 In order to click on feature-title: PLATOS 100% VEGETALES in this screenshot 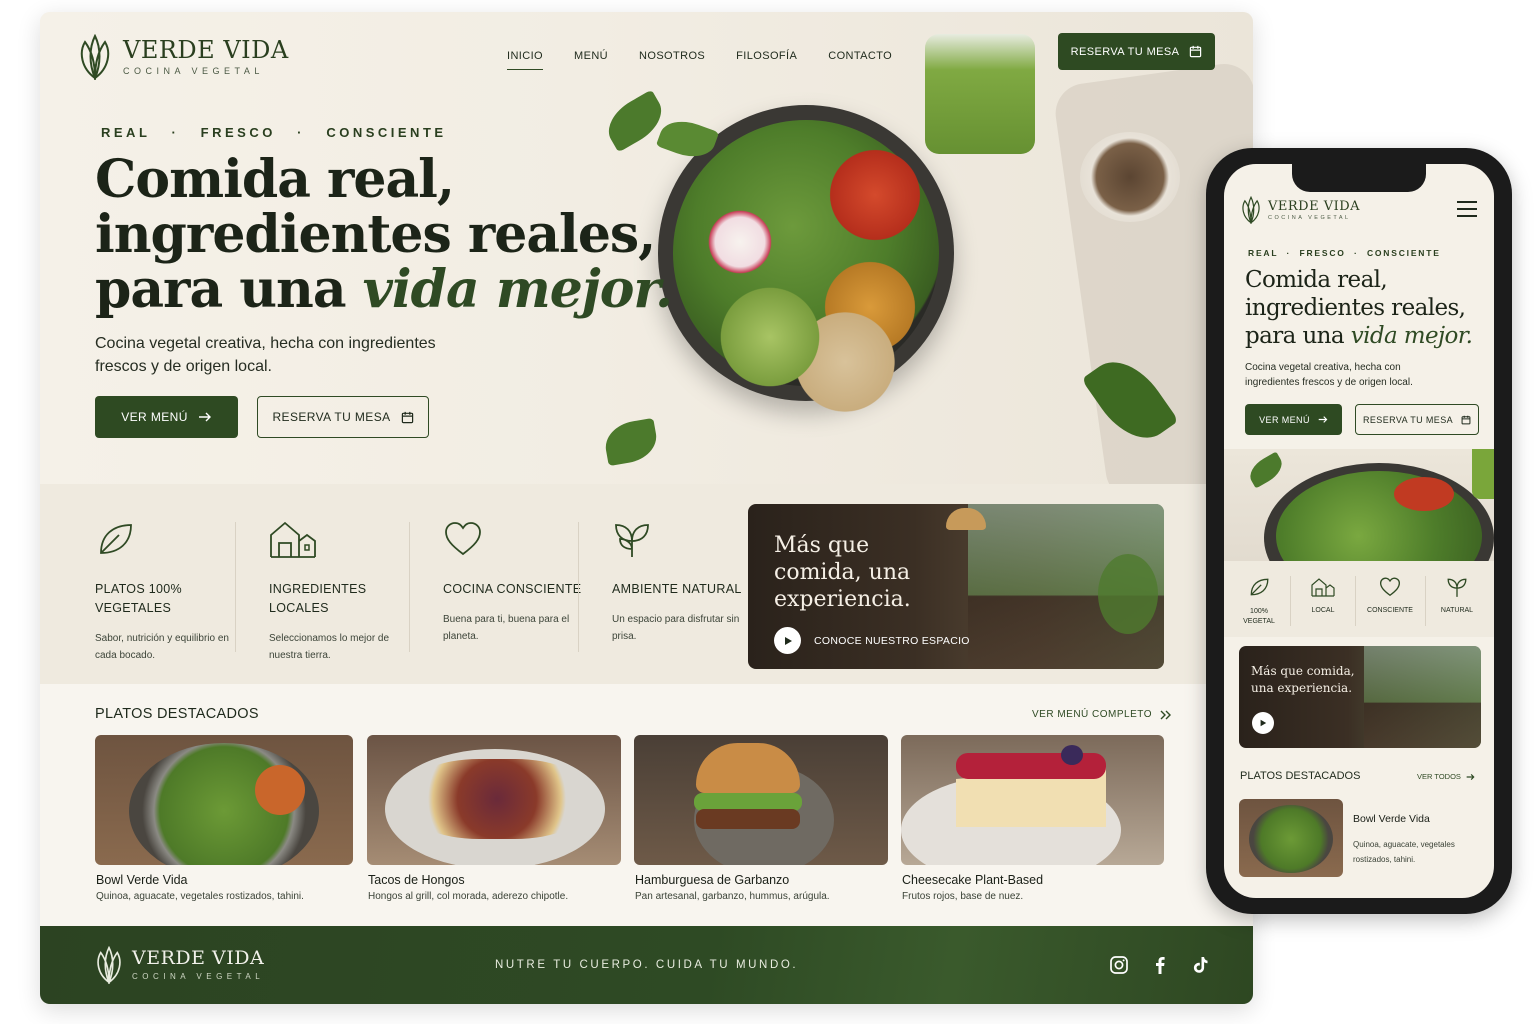, I will do `click(138, 598)`.